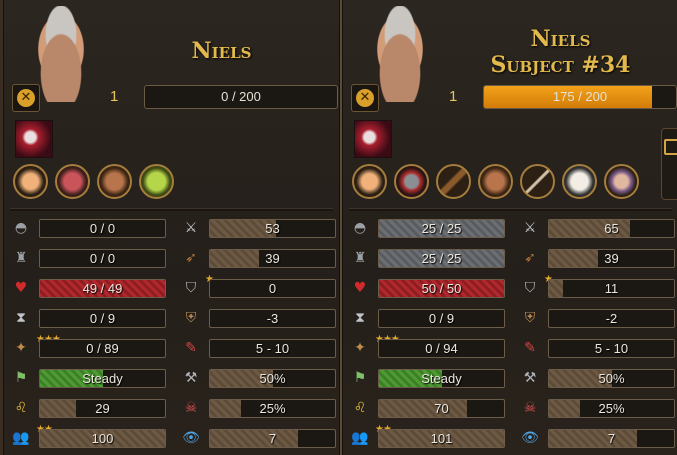 The width and height of the screenshot is (677, 455). What do you see at coordinates (272, 288) in the screenshot?
I see `stat-bar: 0` at bounding box center [272, 288].